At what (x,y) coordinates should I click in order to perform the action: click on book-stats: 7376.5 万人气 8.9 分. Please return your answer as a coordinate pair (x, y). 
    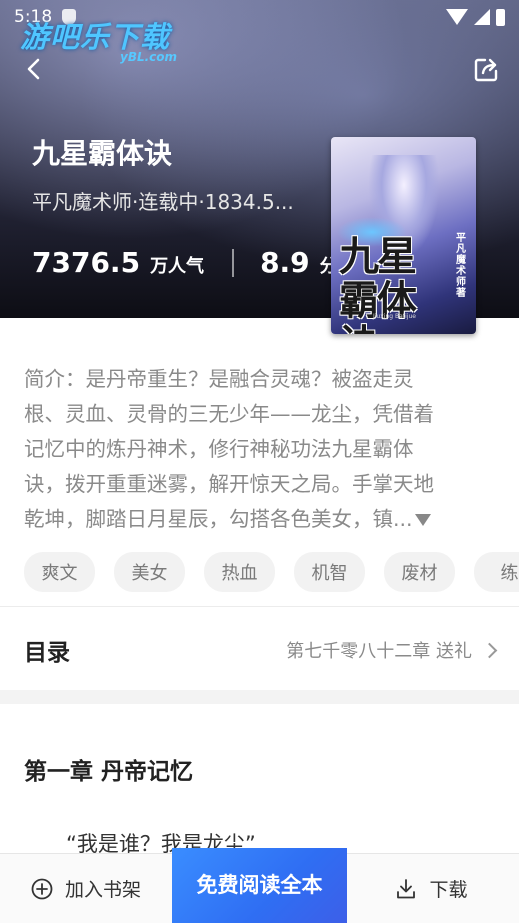
    Looking at the image, I should click on (185, 262).